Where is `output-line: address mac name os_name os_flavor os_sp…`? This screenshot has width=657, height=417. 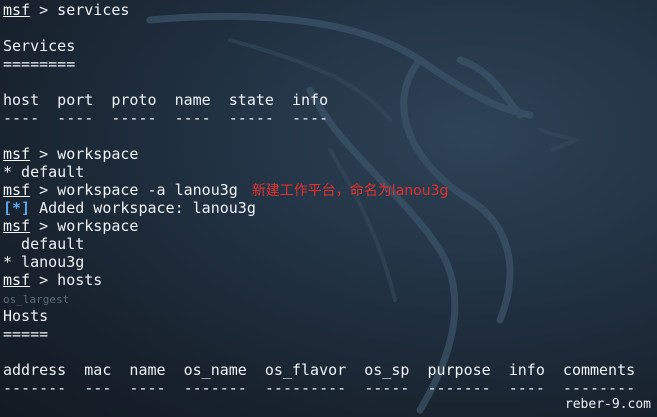 output-line: address mac name os_name os_flavor os_sp… is located at coordinates (319, 370).